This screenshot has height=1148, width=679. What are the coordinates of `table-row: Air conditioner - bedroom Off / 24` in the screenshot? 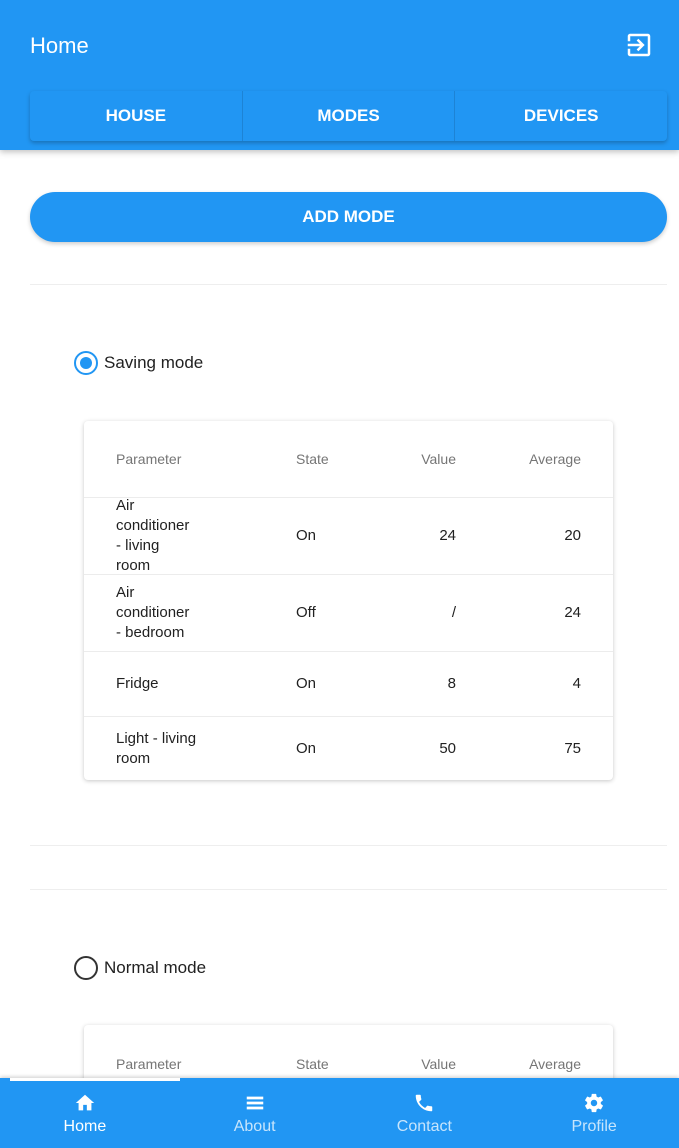 It's located at (348, 613).